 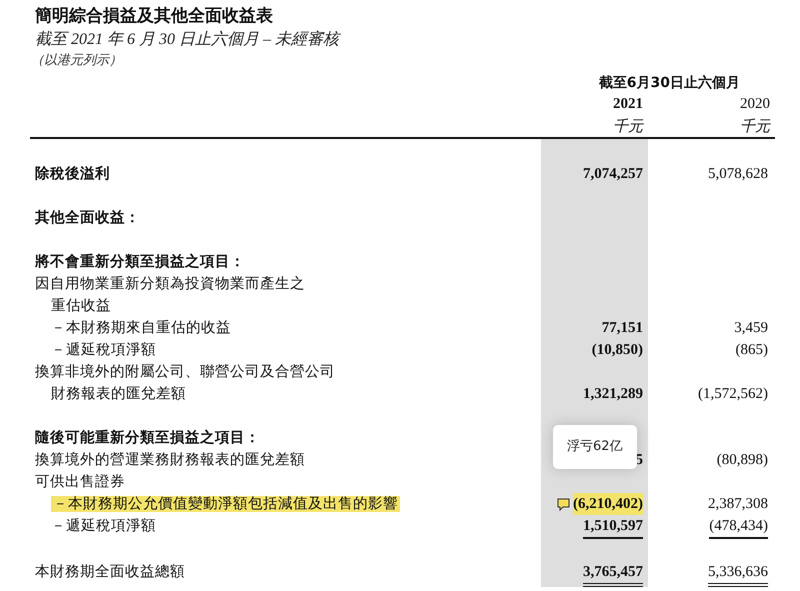 I want to click on comment-icon, so click(x=563, y=504).